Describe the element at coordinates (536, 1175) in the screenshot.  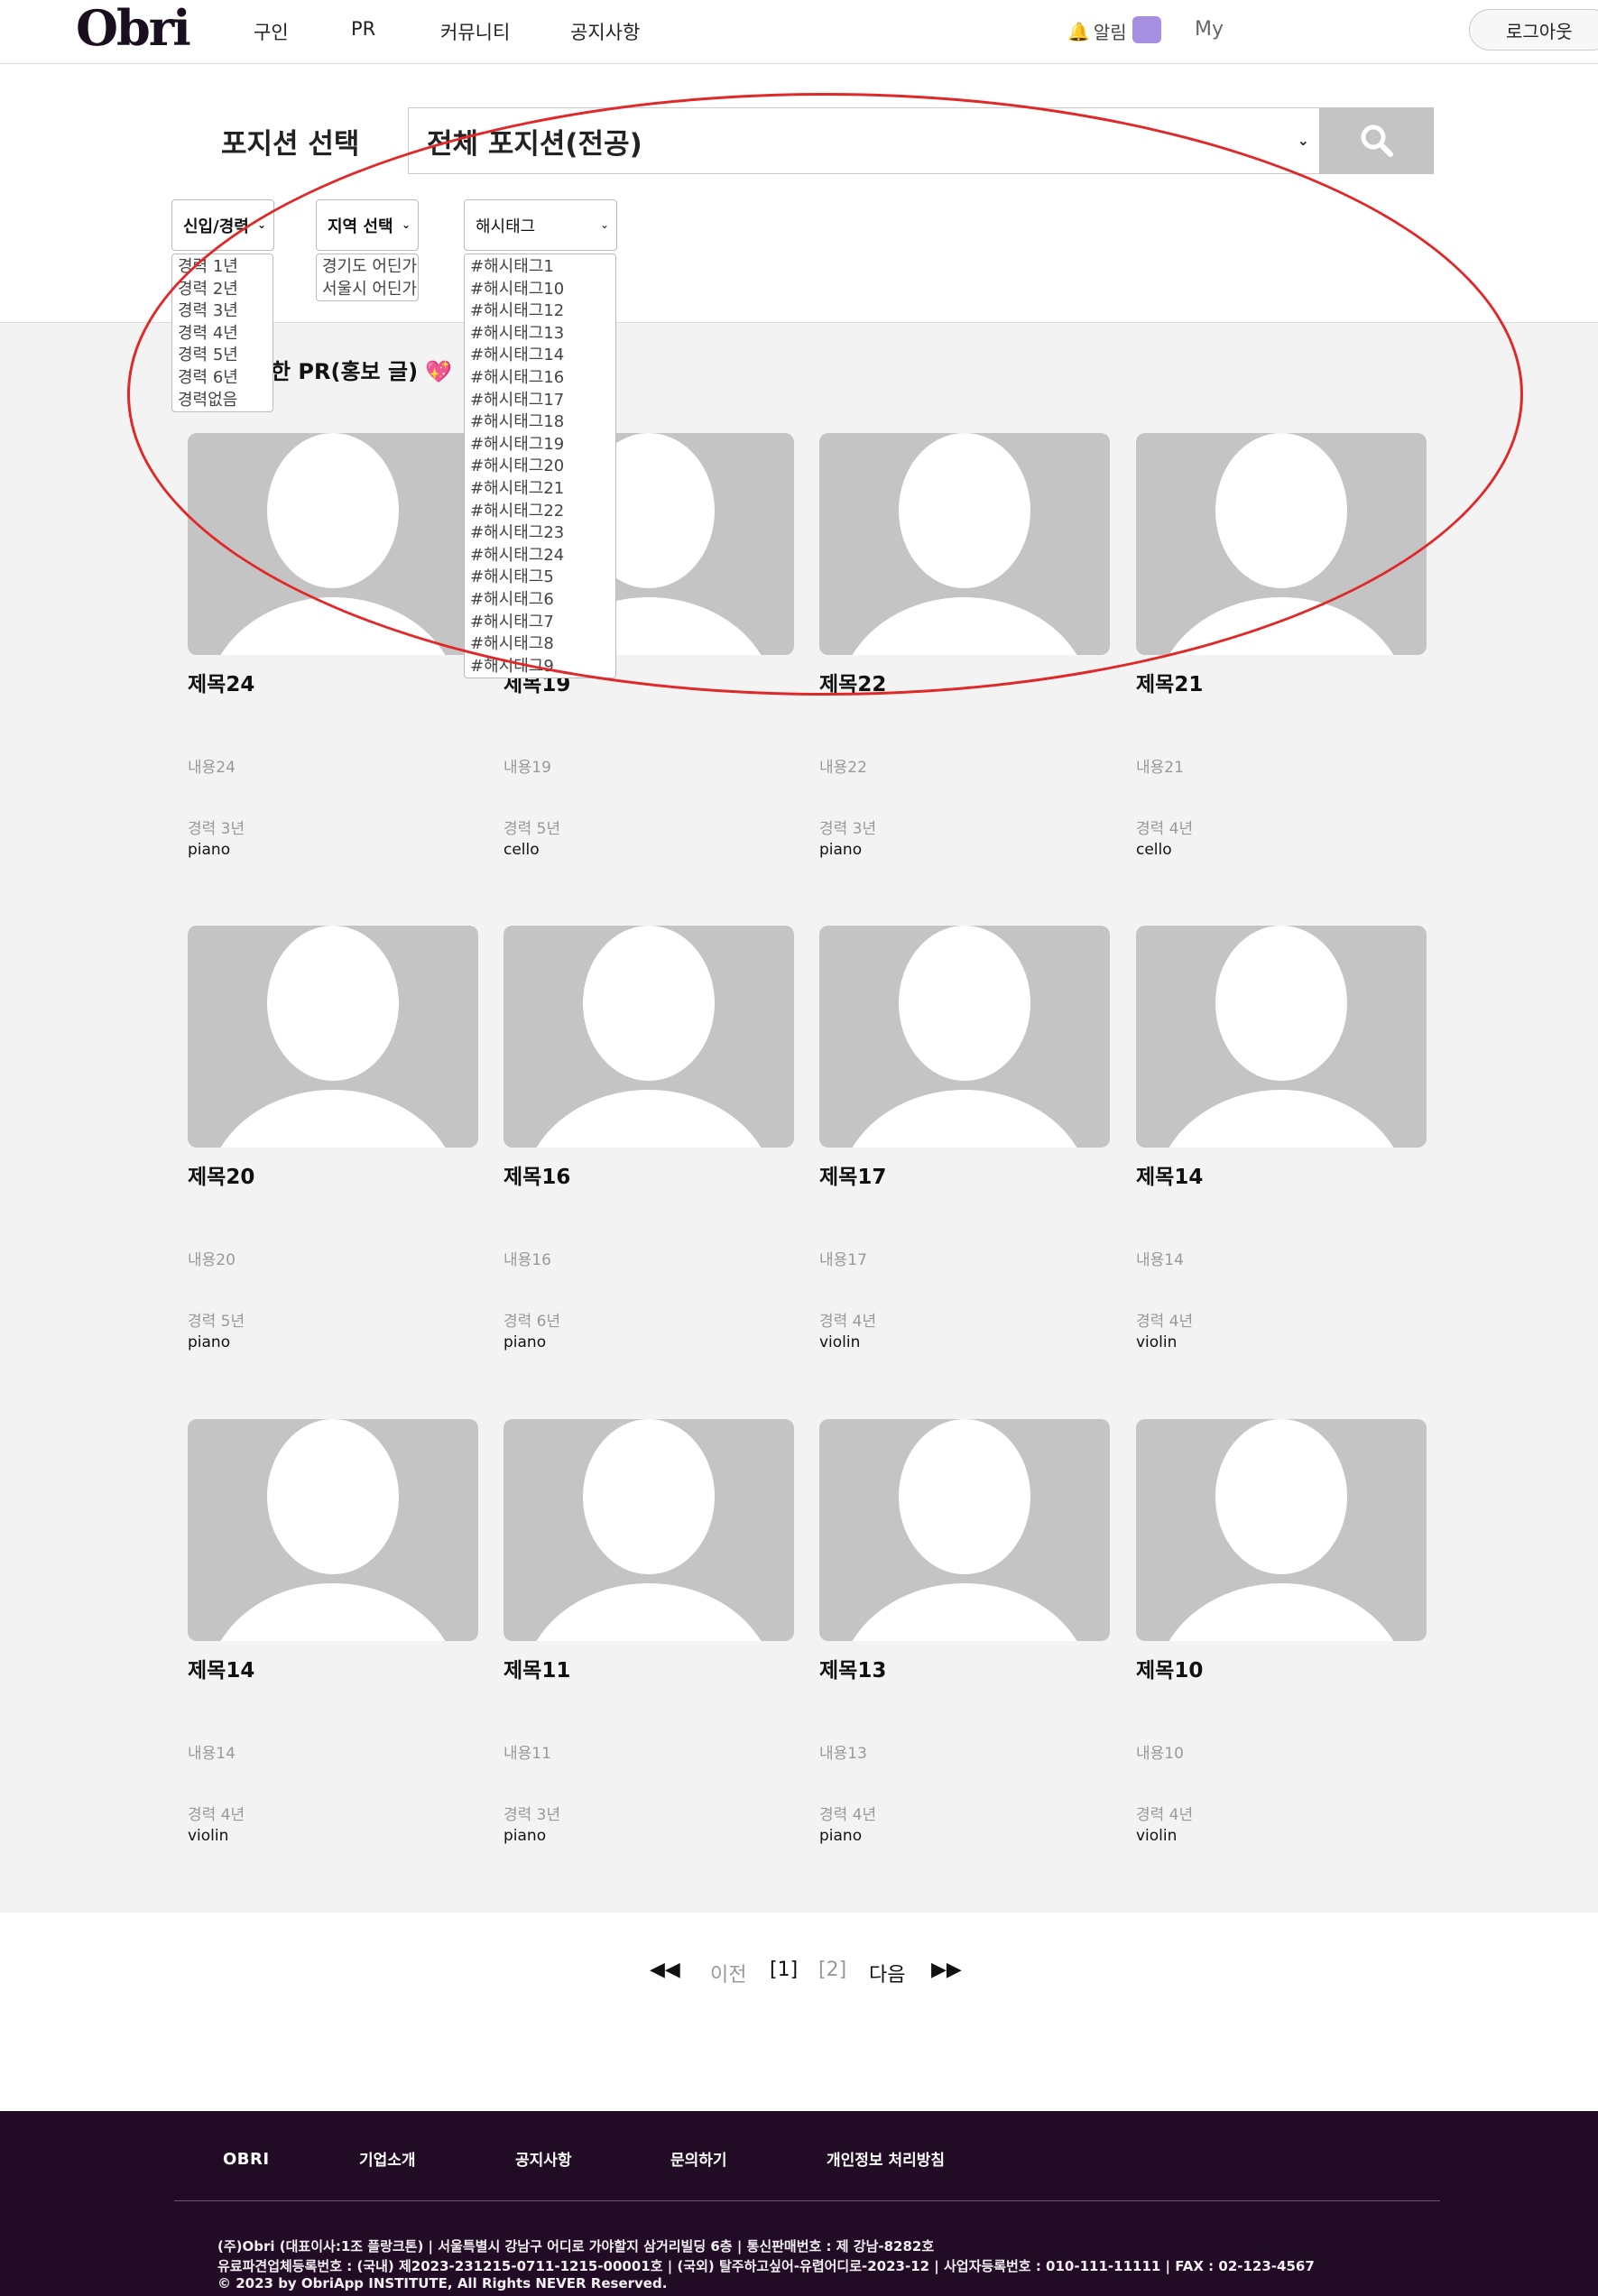
I see `card-title: 제목16` at that location.